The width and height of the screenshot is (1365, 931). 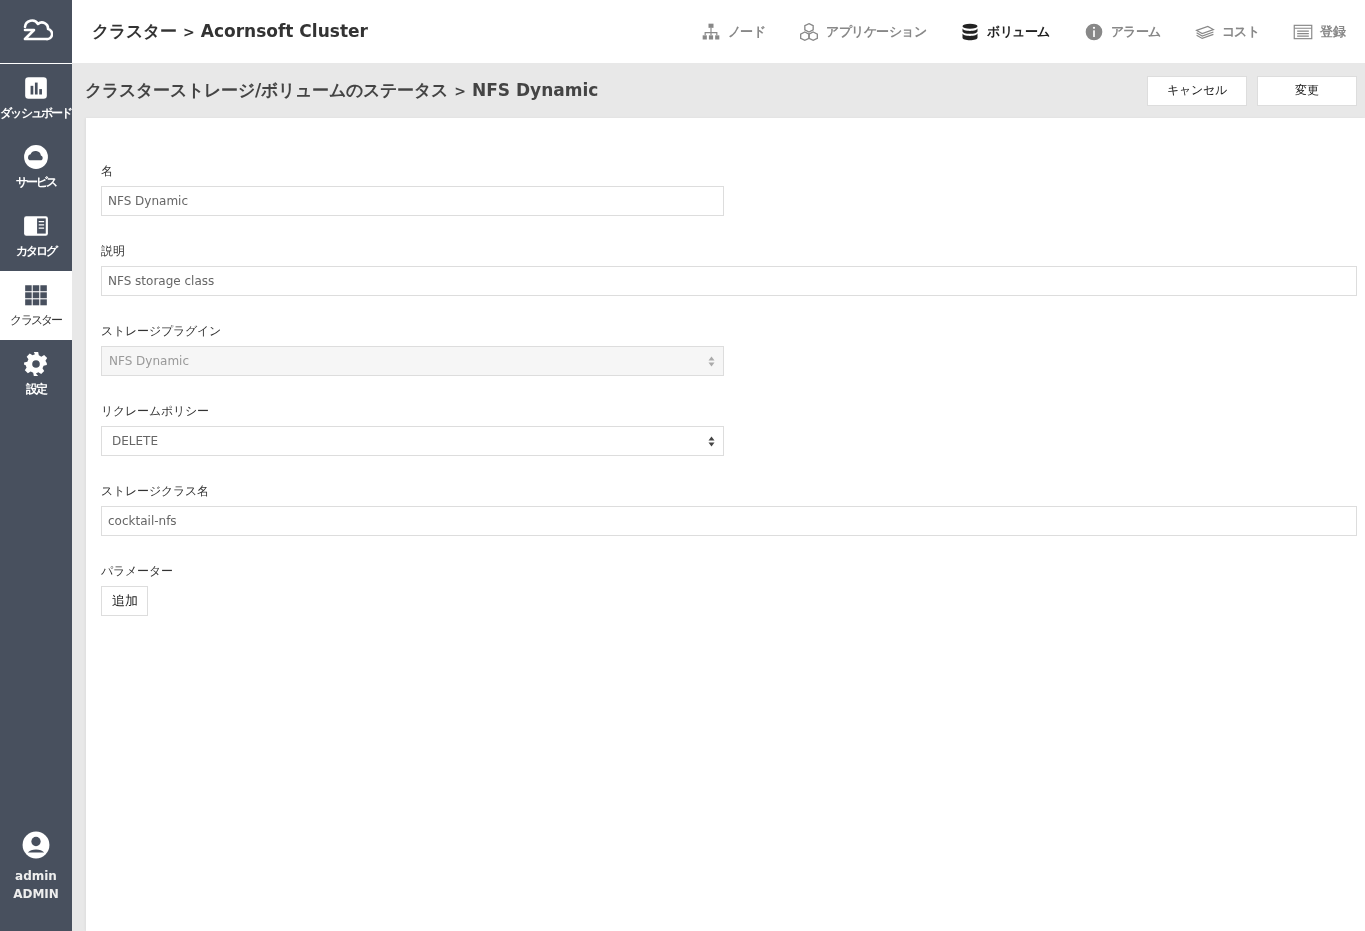 I want to click on page-title: NFS Dynamic, so click(x=535, y=90).